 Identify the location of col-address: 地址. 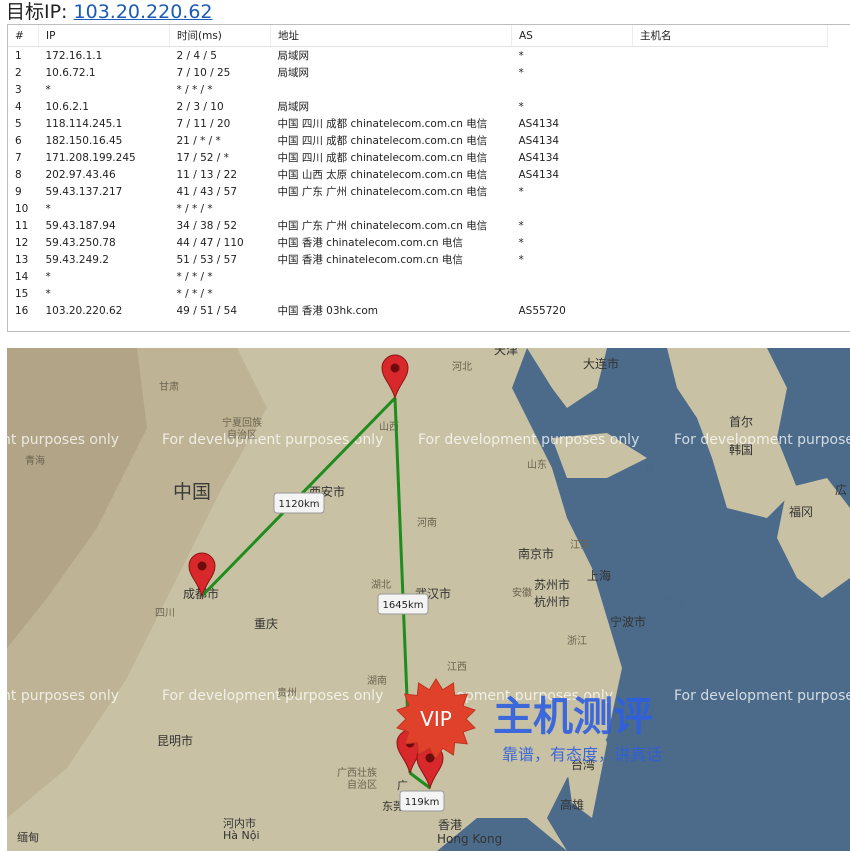
(391, 36).